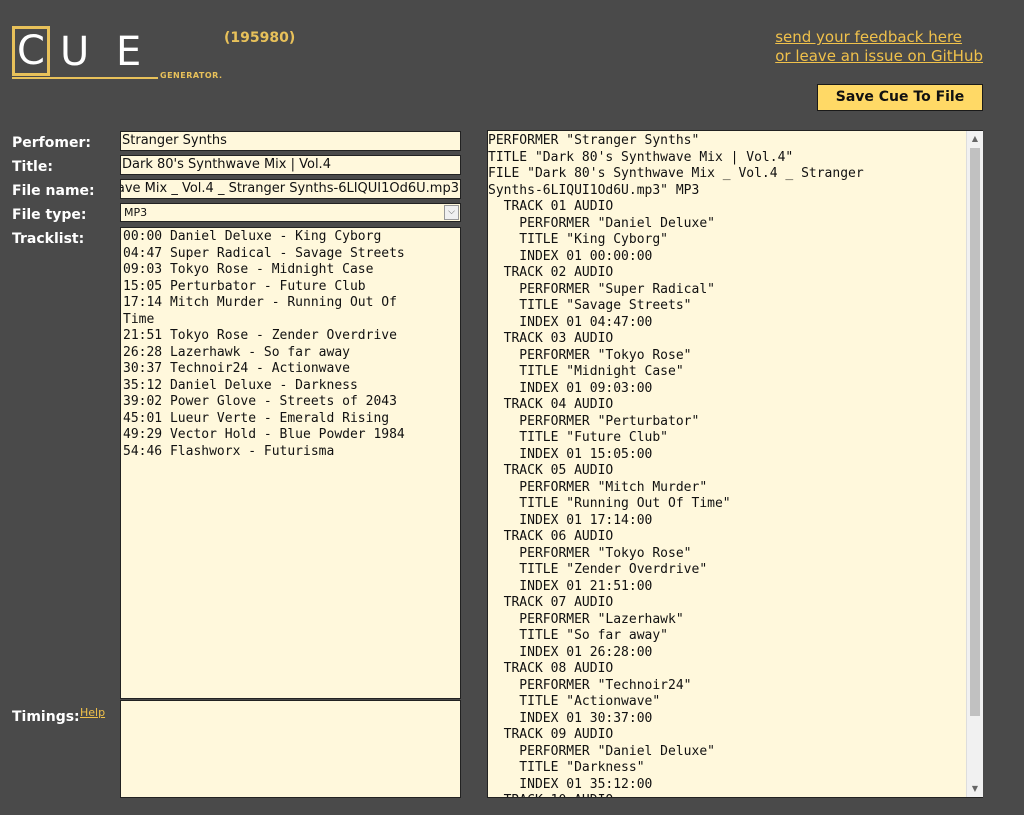  Describe the element at coordinates (578, 437) in the screenshot. I see `cue-output-line: TITLE "Future Club"` at that location.